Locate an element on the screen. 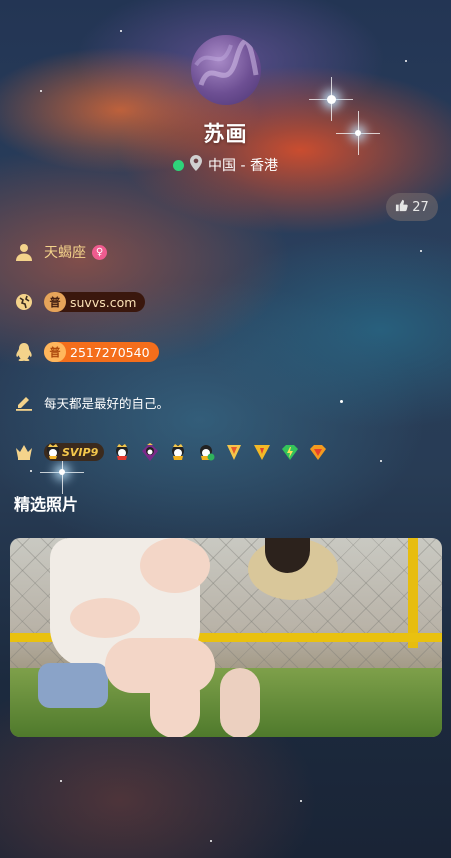  vip-badges: SVIP9 is located at coordinates (186, 452).